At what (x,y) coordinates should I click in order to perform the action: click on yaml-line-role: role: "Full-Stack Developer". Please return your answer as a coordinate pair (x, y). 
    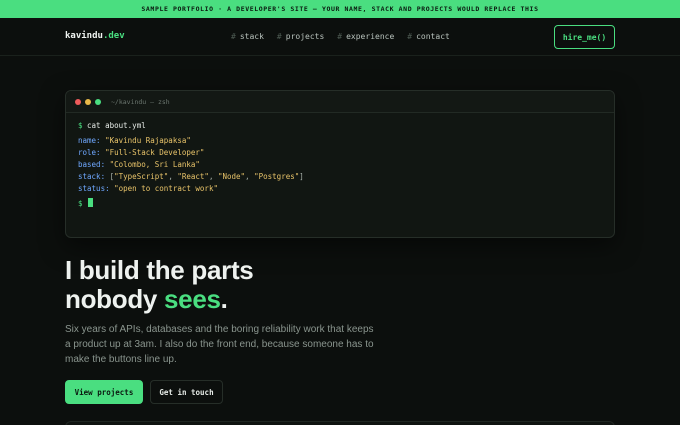
    Looking at the image, I should click on (340, 153).